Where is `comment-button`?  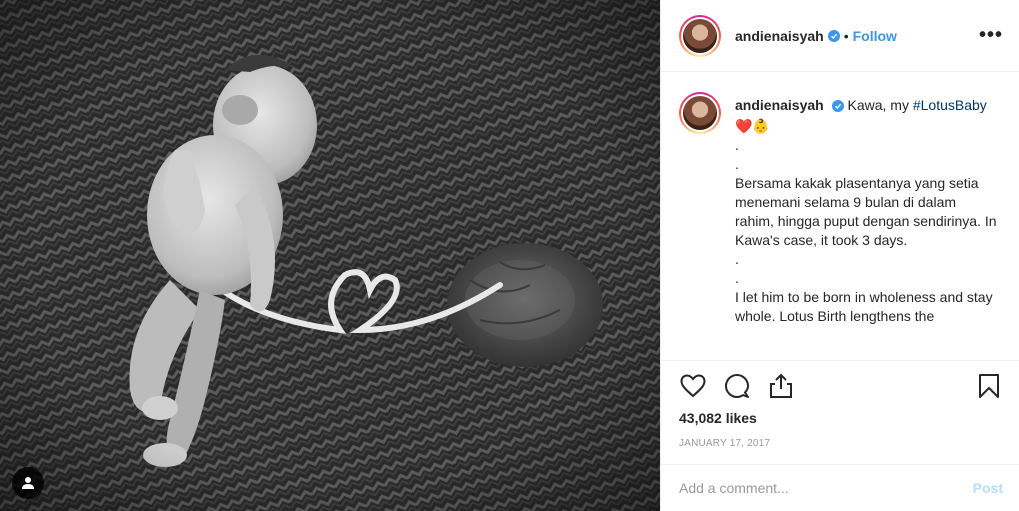
comment-button is located at coordinates (737, 386).